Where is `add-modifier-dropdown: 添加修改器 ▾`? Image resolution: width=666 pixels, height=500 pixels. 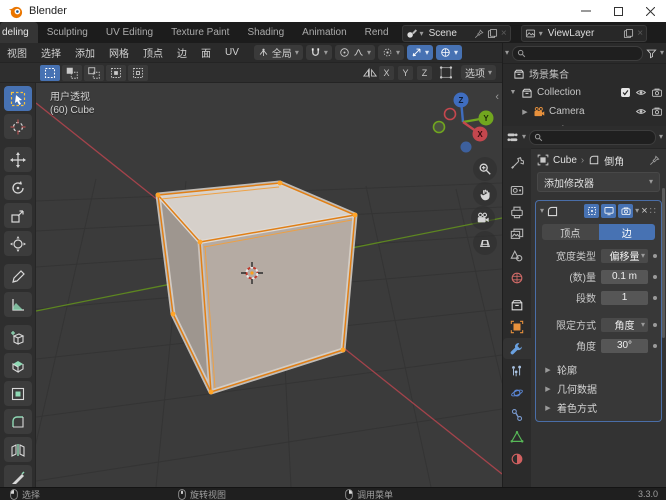
add-modifier-dropdown: 添加修改器 ▾ is located at coordinates (598, 182).